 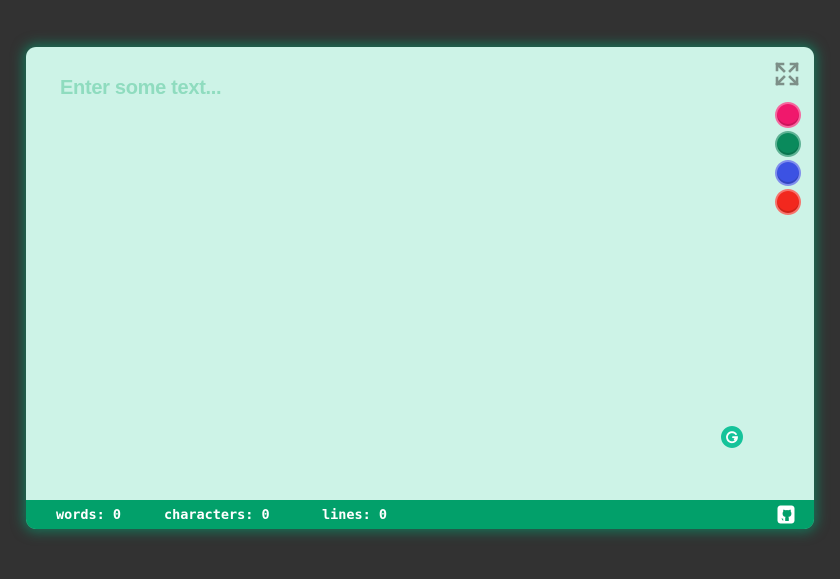 I want to click on grammarly-icon, so click(x=732, y=437).